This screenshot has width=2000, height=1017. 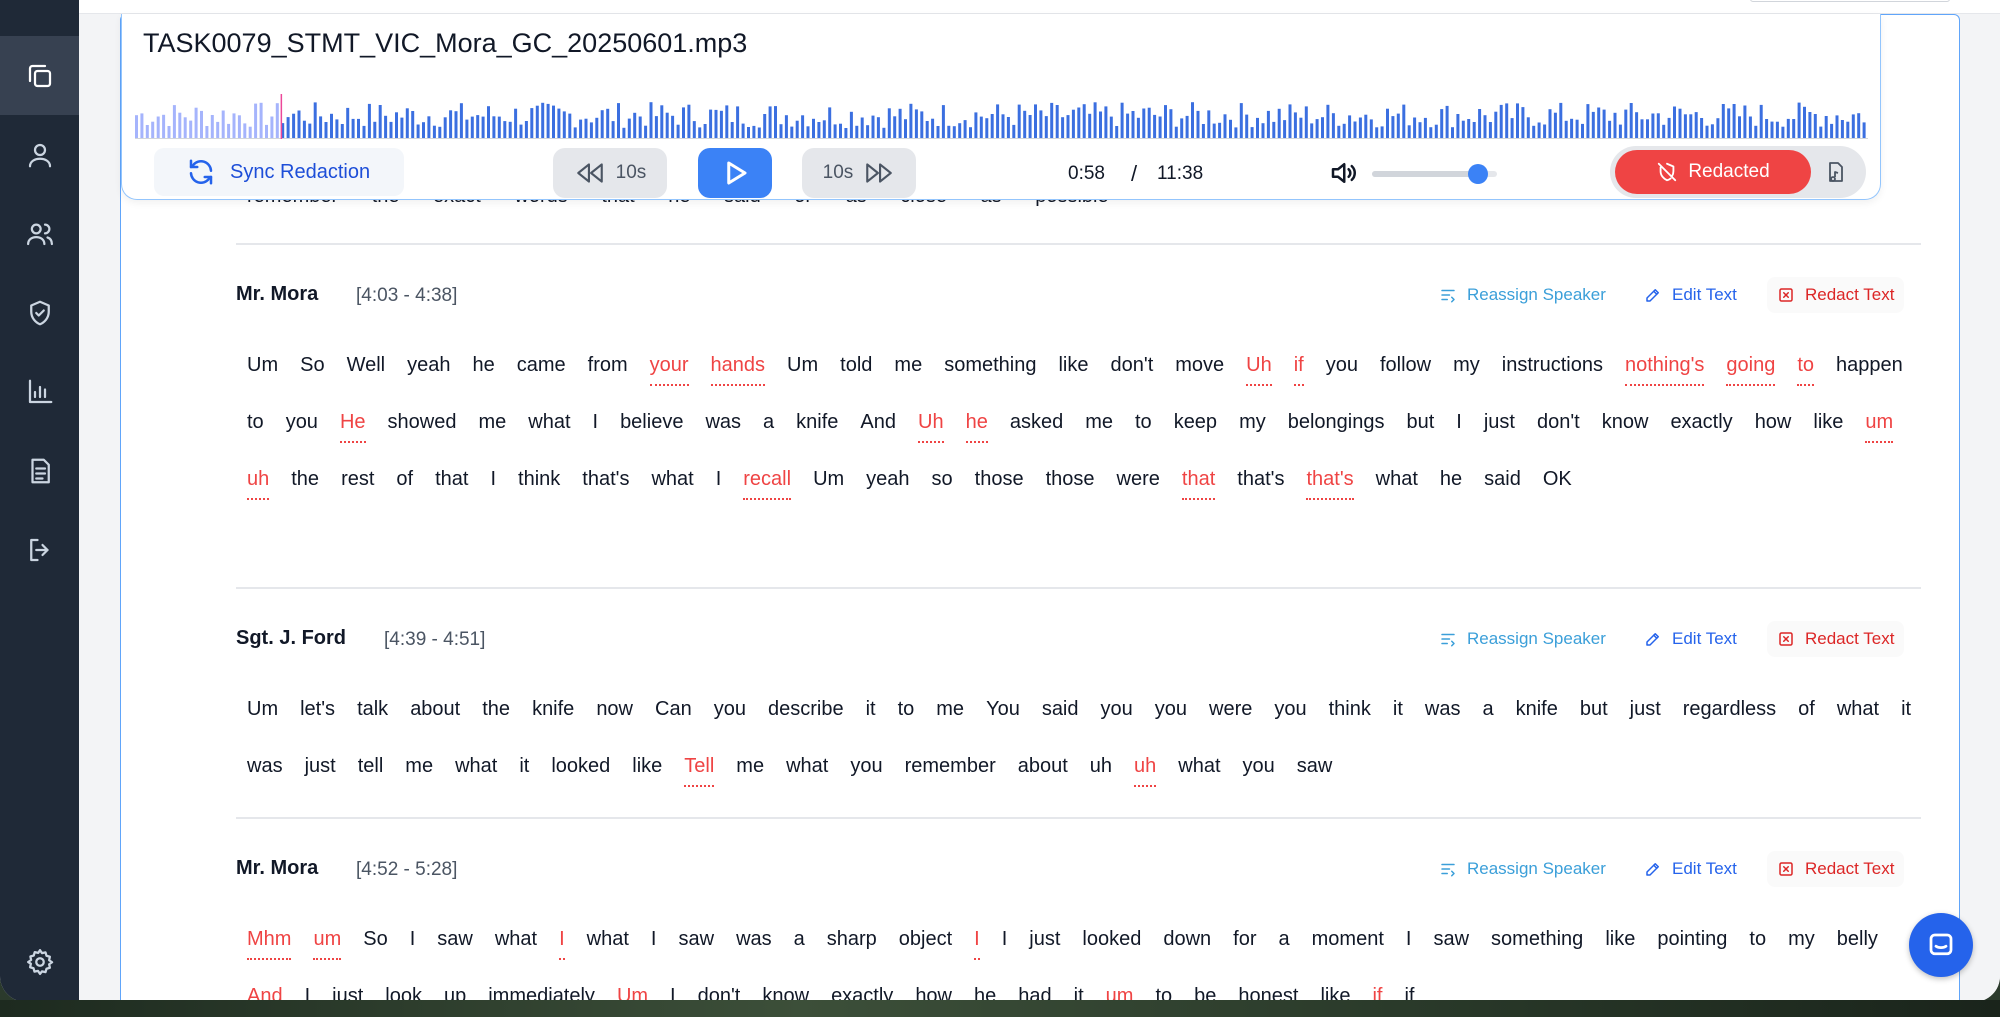 I want to click on transcript-word: looked, so click(x=1111, y=941).